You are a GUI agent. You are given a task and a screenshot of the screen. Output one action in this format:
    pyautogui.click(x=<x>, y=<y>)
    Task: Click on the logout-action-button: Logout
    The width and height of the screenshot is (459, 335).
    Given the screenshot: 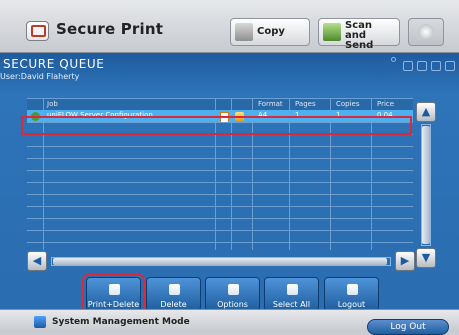 What is the action you would take?
    pyautogui.click(x=351, y=294)
    